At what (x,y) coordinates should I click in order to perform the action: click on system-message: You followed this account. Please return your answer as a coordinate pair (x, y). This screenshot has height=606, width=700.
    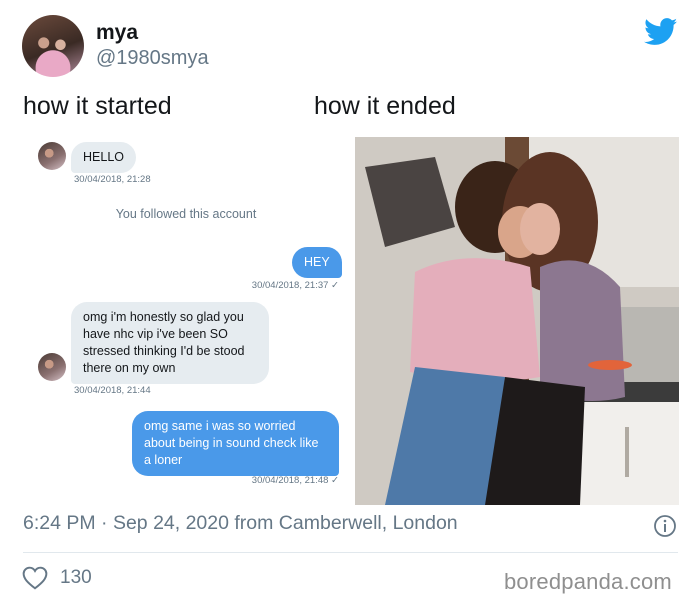
    Looking at the image, I should click on (186, 214).